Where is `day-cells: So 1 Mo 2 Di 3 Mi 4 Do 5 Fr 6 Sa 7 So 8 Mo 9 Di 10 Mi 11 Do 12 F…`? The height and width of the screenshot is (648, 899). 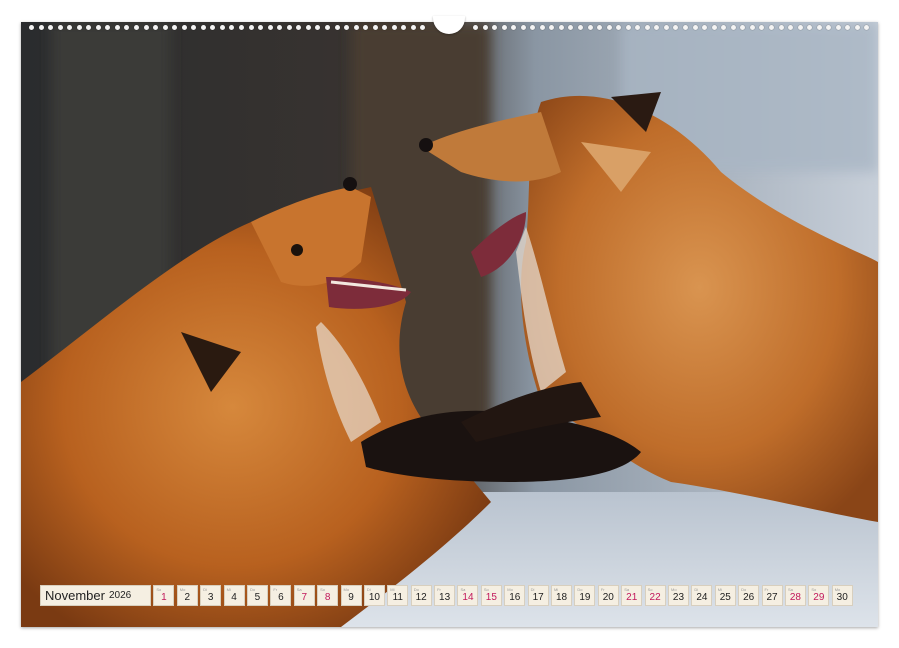
day-cells: So 1 Mo 2 Di 3 Mi 4 Do 5 Fr 6 Sa 7 So 8 Mo 9 Di 10 Mi 11 Do 12 F… is located at coordinates (503, 595).